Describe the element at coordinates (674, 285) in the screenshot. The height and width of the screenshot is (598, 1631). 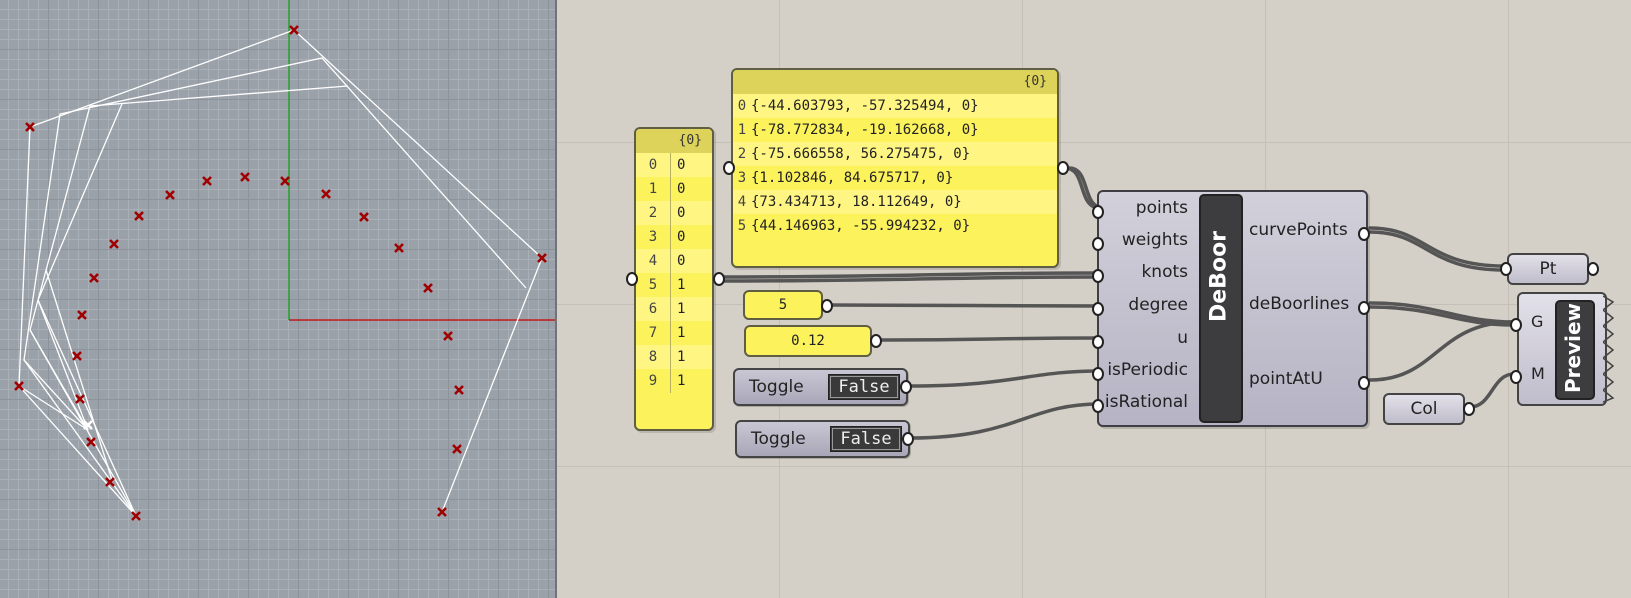
I see `panel-row: 51` at that location.